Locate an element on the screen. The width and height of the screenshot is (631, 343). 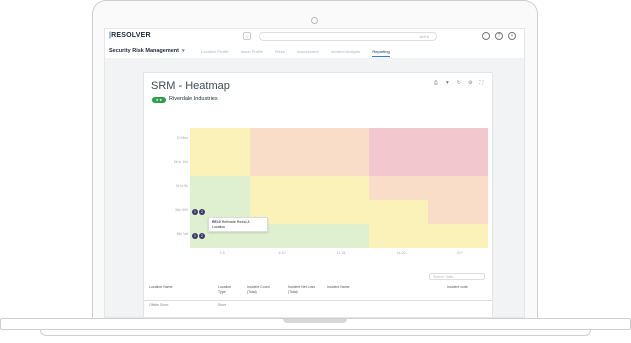
col-label: 1-5 is located at coordinates (222, 253).